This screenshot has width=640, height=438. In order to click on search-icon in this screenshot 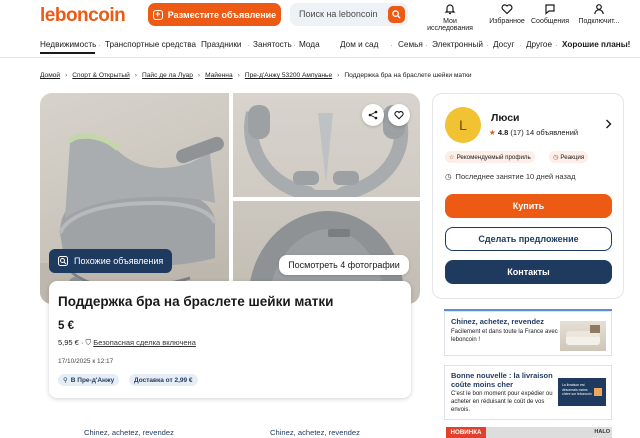, I will do `click(396, 14)`.